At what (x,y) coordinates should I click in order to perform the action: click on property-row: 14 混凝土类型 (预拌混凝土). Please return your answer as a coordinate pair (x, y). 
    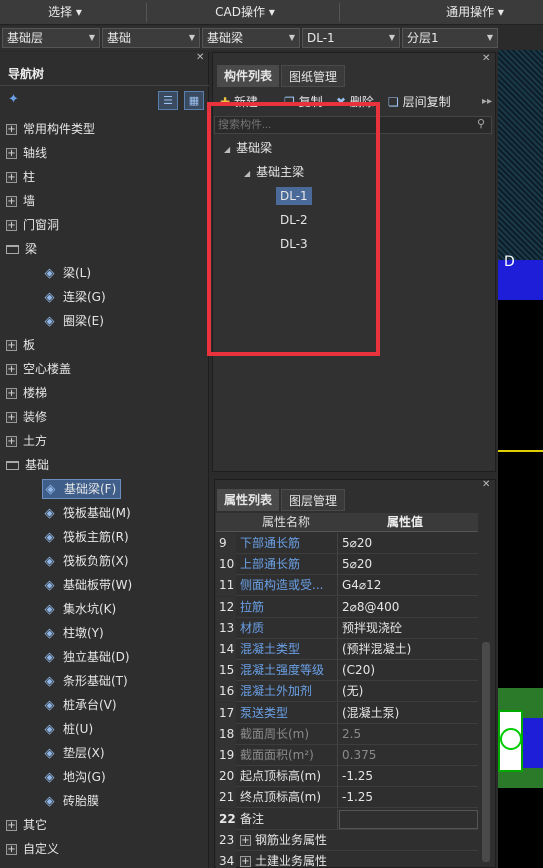
    Looking at the image, I should click on (347, 649).